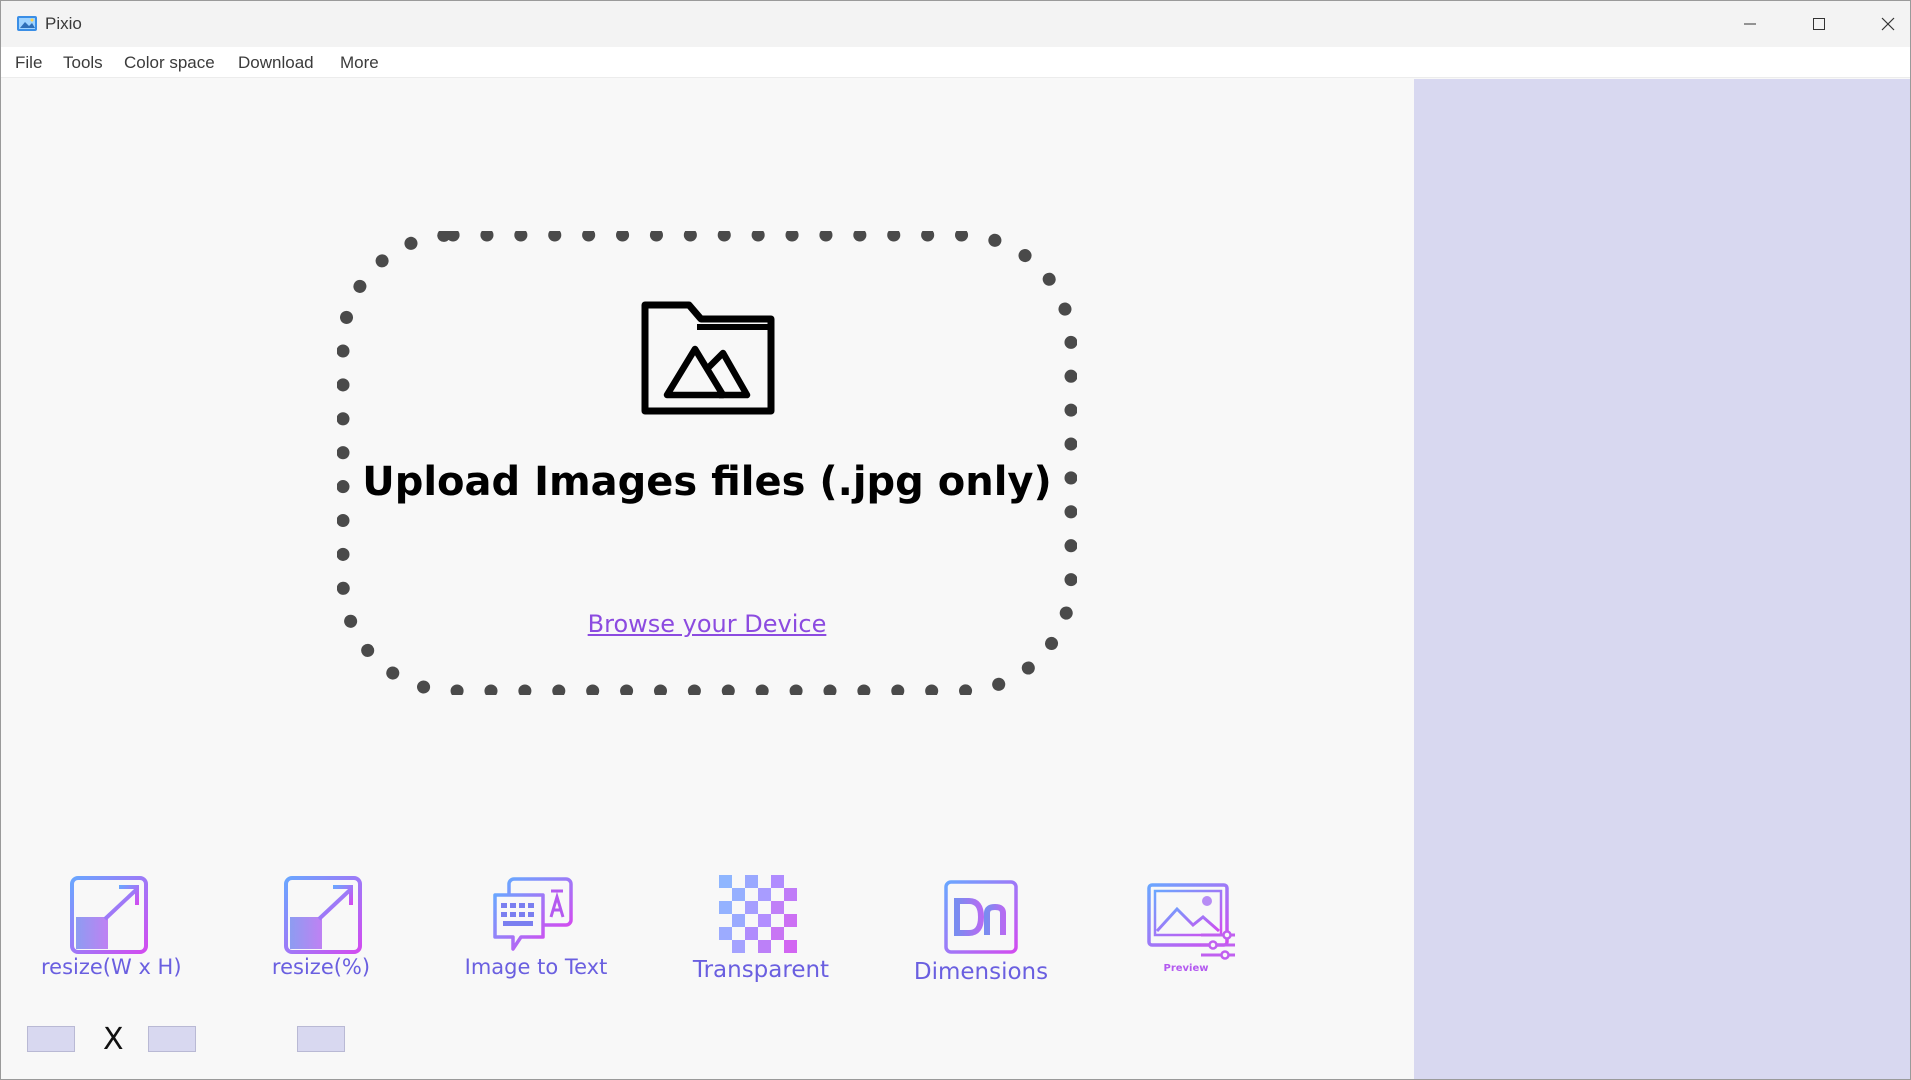 The height and width of the screenshot is (1080, 1911). I want to click on minimize-button, so click(1749, 24).